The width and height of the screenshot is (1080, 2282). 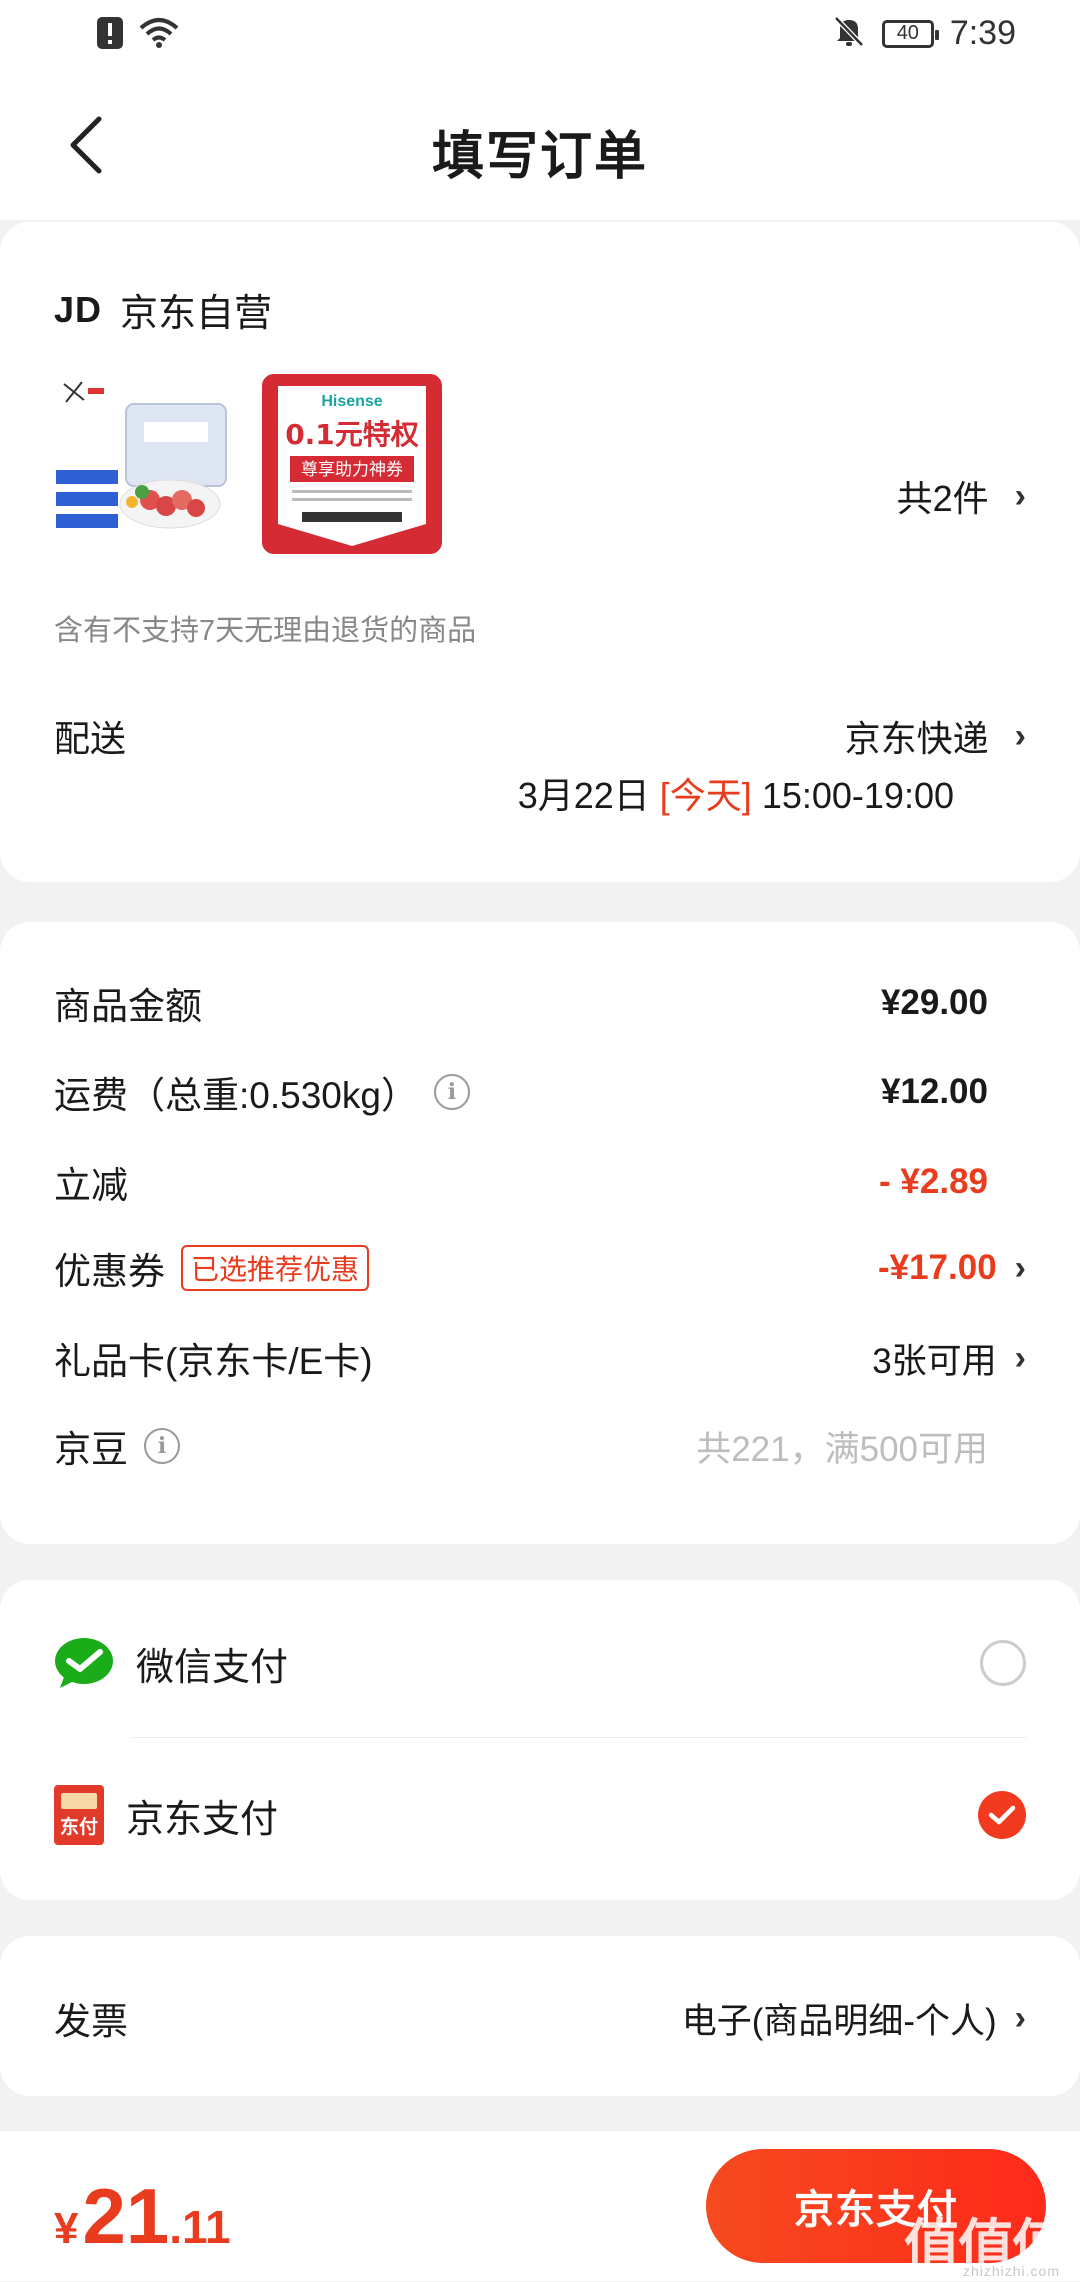 What do you see at coordinates (212, 1667) in the screenshot?
I see `wechat-pay-label: 微信支付` at bounding box center [212, 1667].